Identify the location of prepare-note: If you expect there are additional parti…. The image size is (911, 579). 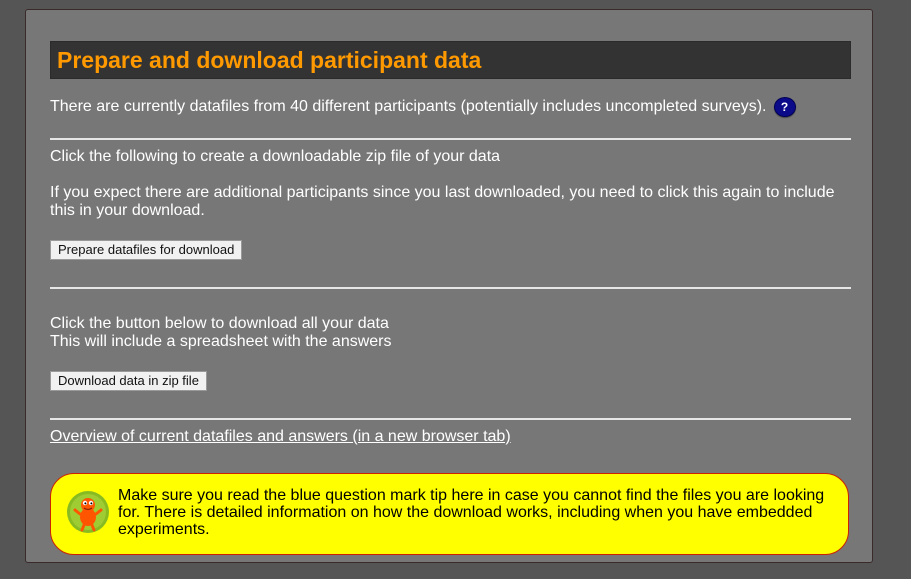
(442, 201).